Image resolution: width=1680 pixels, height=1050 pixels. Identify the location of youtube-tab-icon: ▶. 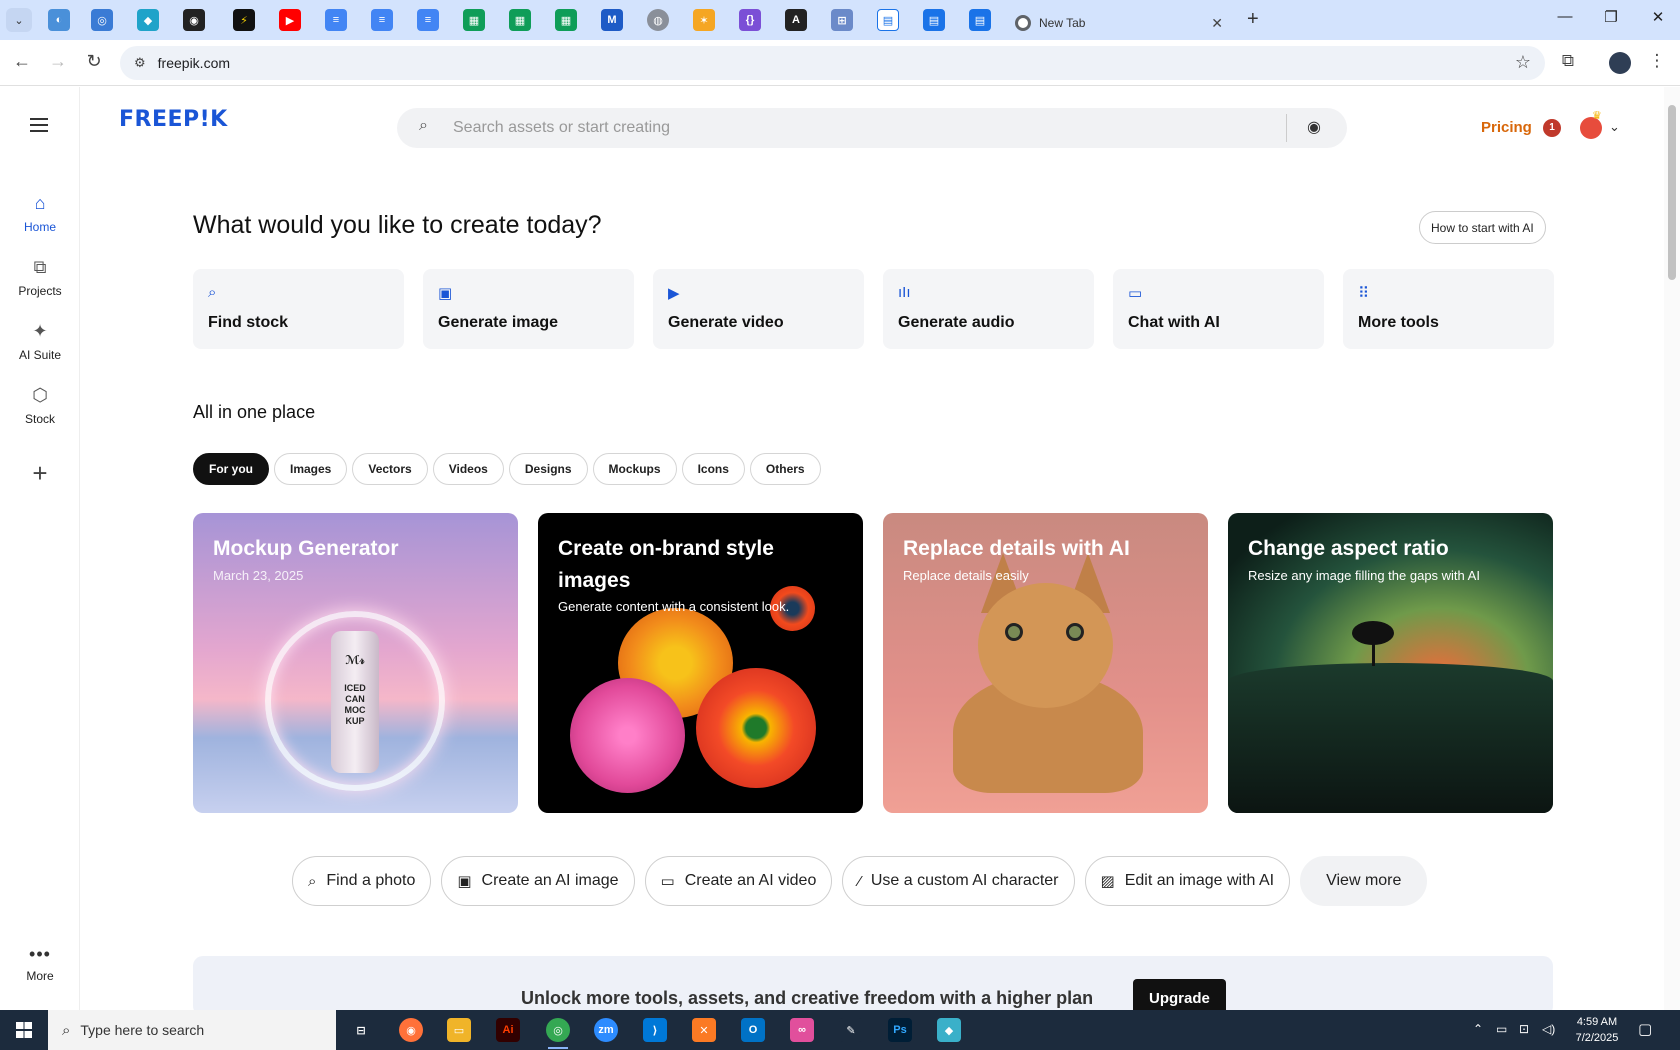
(290, 20).